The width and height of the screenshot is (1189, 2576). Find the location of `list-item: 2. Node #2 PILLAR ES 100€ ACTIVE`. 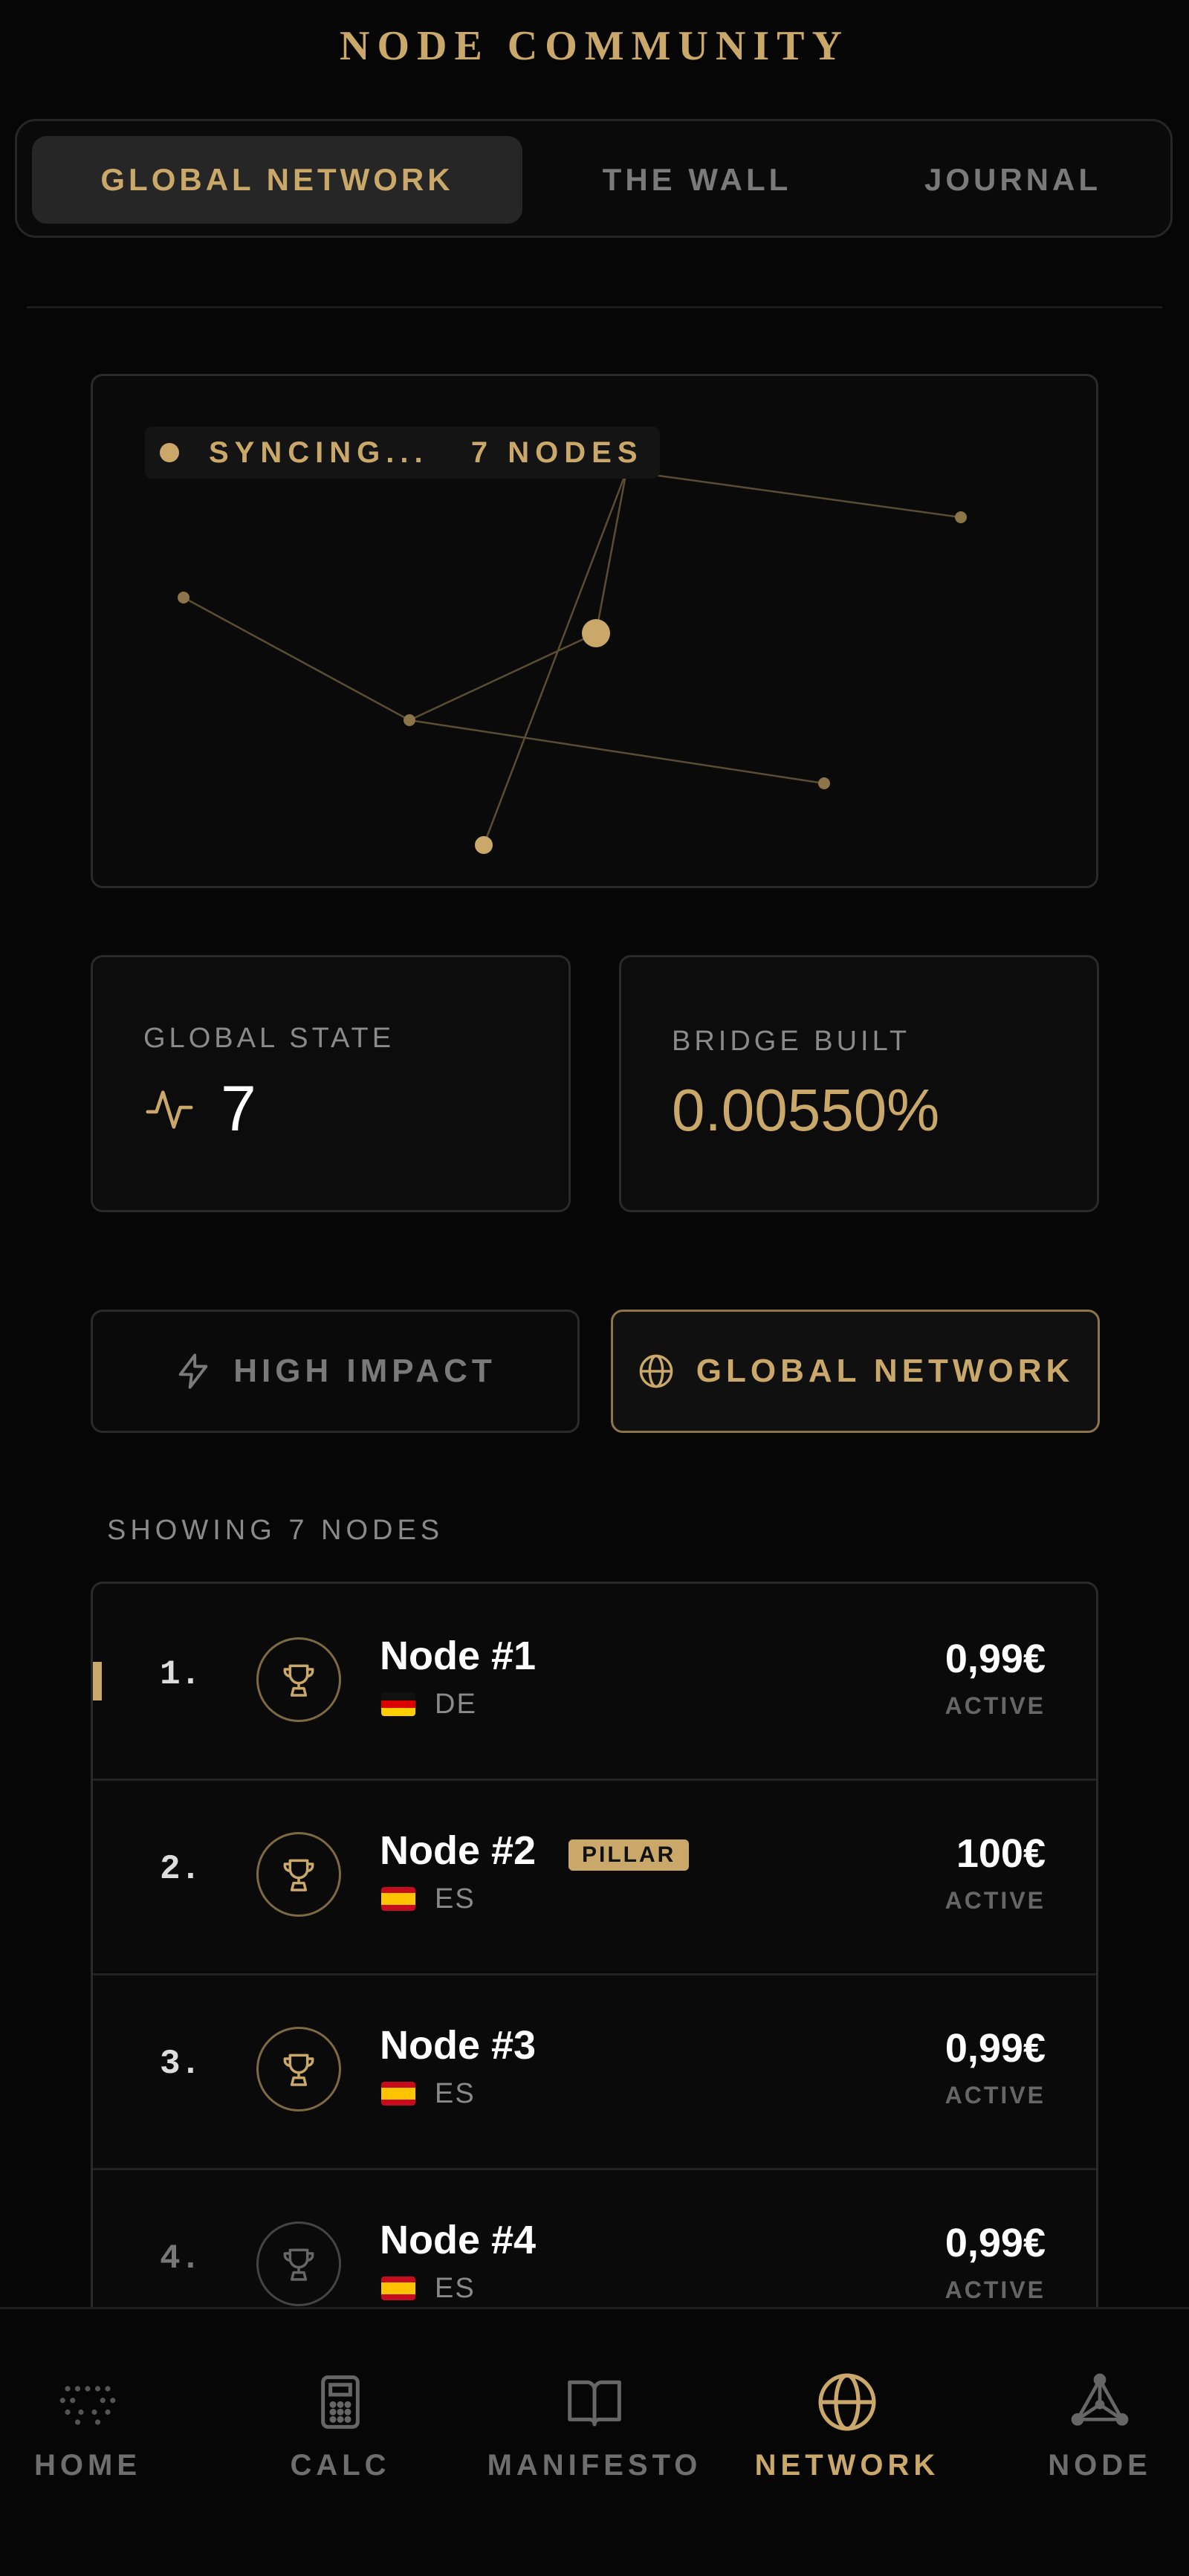

list-item: 2. Node #2 PILLAR ES 100€ ACTIVE is located at coordinates (594, 1877).